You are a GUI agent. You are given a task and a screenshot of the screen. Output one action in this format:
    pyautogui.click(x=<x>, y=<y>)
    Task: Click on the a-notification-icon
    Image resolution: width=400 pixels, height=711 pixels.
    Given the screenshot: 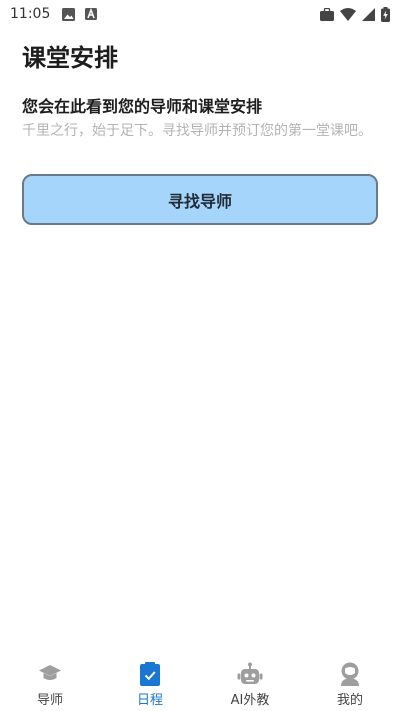 What is the action you would take?
    pyautogui.click(x=91, y=14)
    